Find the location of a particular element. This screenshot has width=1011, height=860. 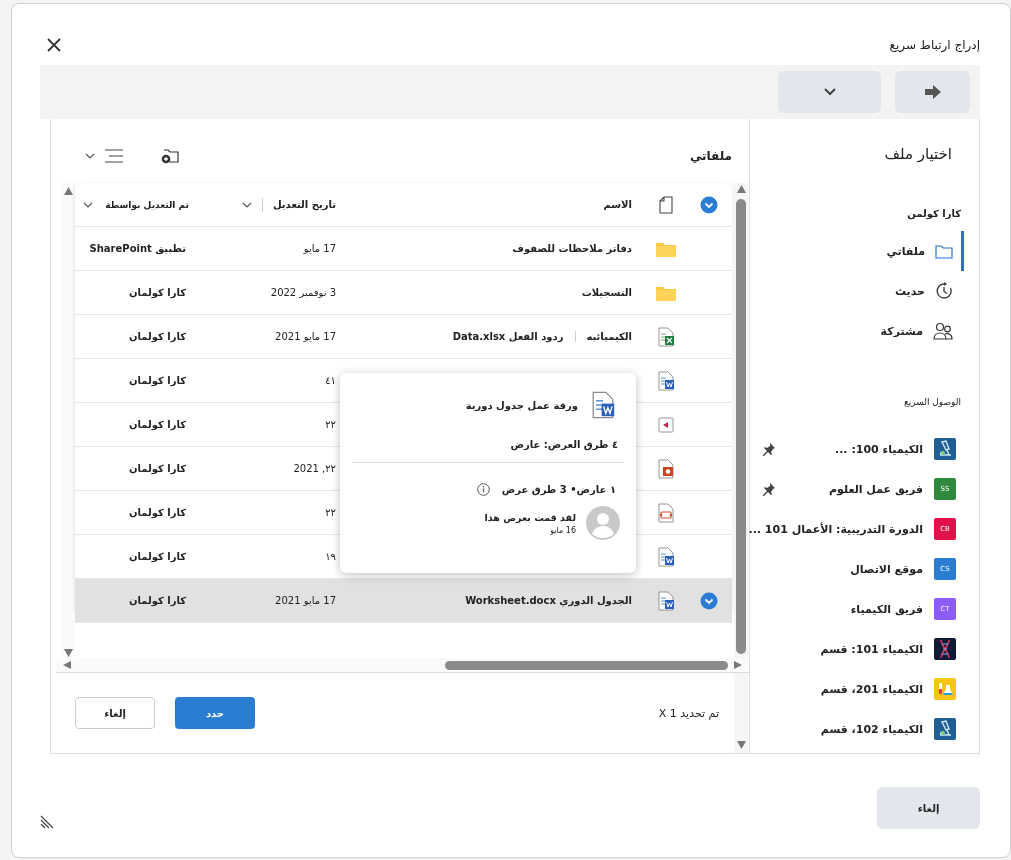

file-name: دفاتر ملاحظات للصفوف is located at coordinates (572, 248).